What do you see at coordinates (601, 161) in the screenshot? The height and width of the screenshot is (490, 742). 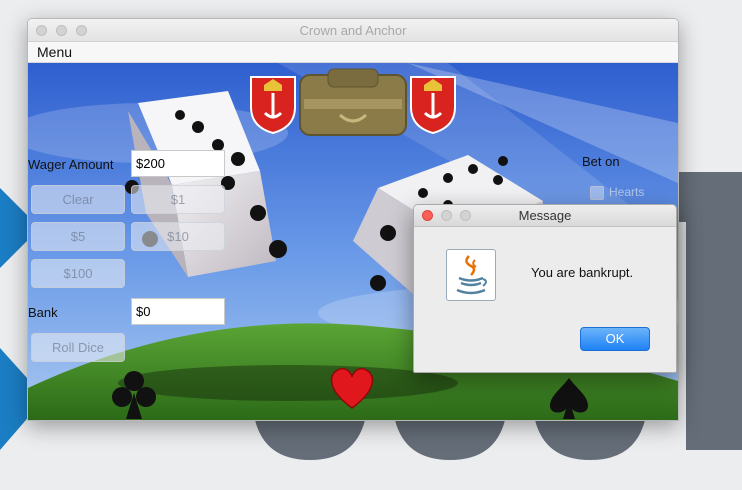 I see `bet-on-label: Bet on` at bounding box center [601, 161].